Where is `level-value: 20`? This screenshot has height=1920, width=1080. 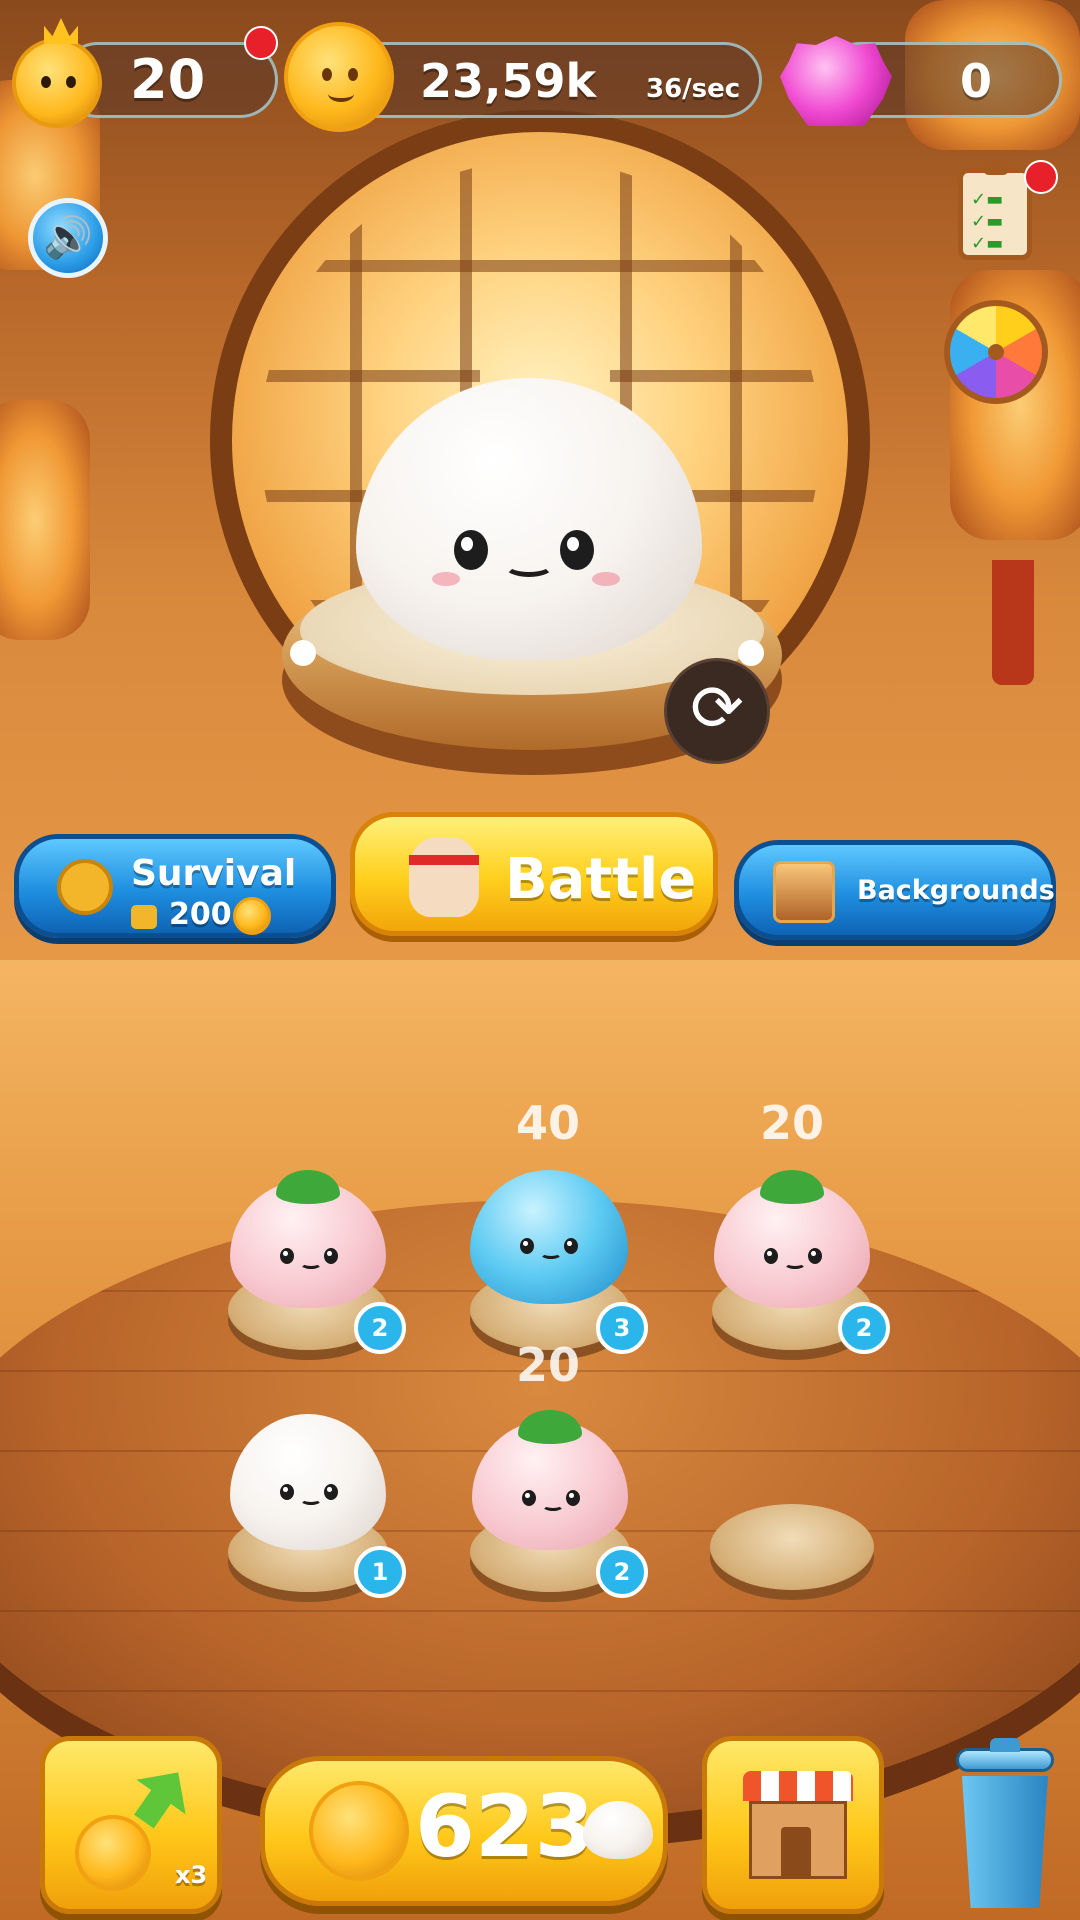 level-value: 20 is located at coordinates (168, 79).